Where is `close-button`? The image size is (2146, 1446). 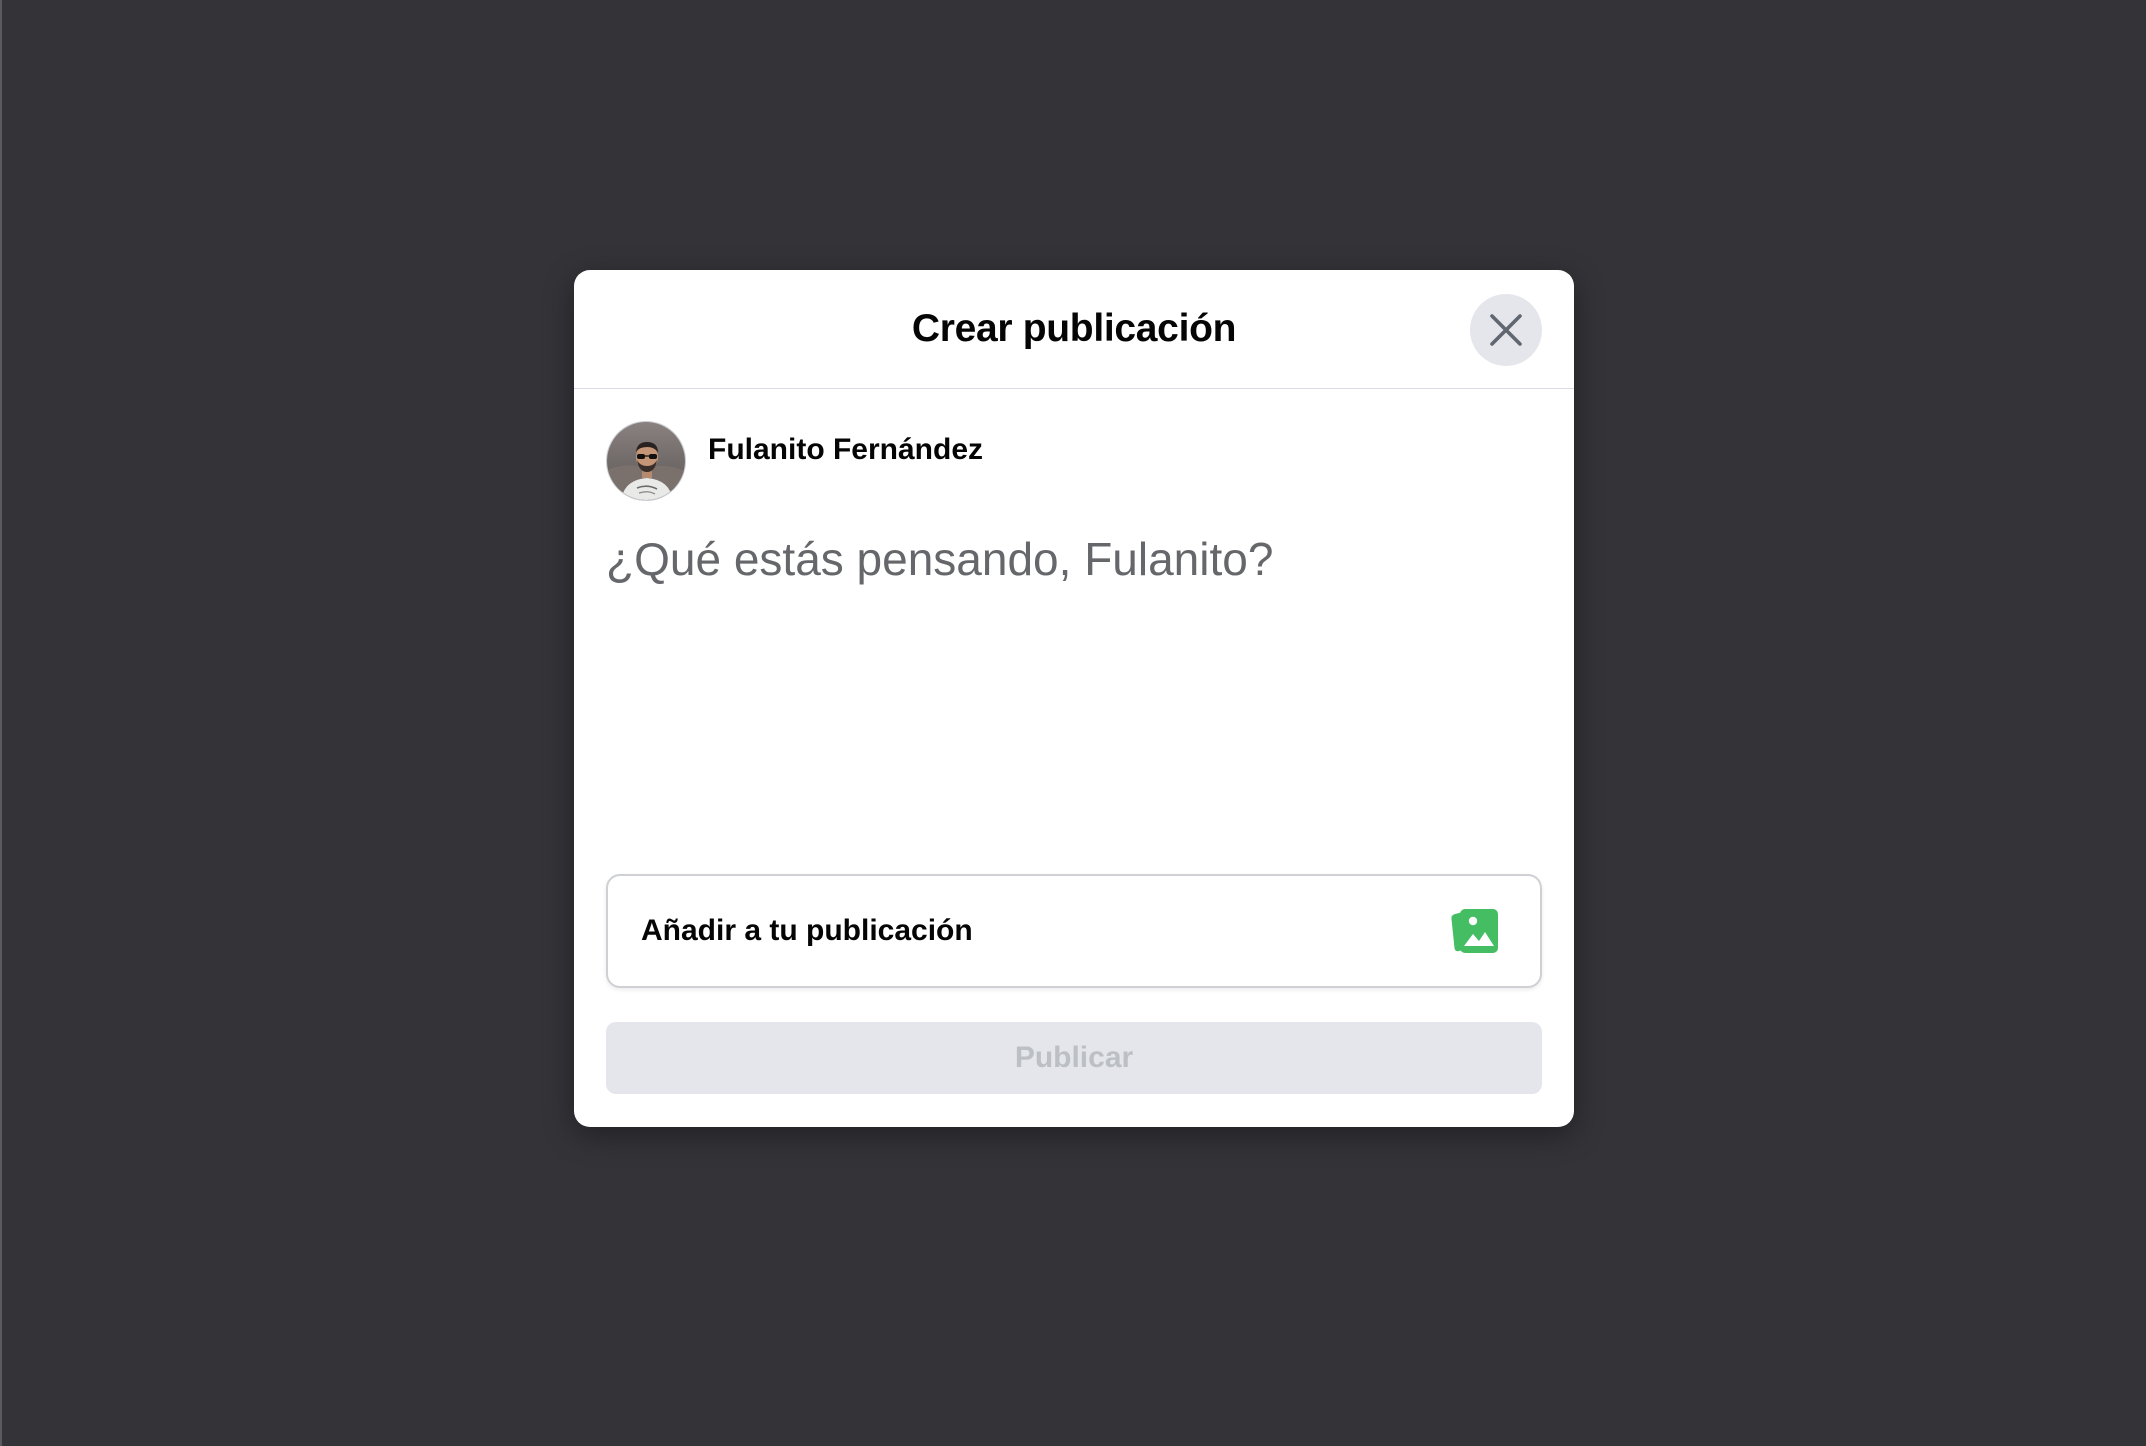
close-button is located at coordinates (1506, 330).